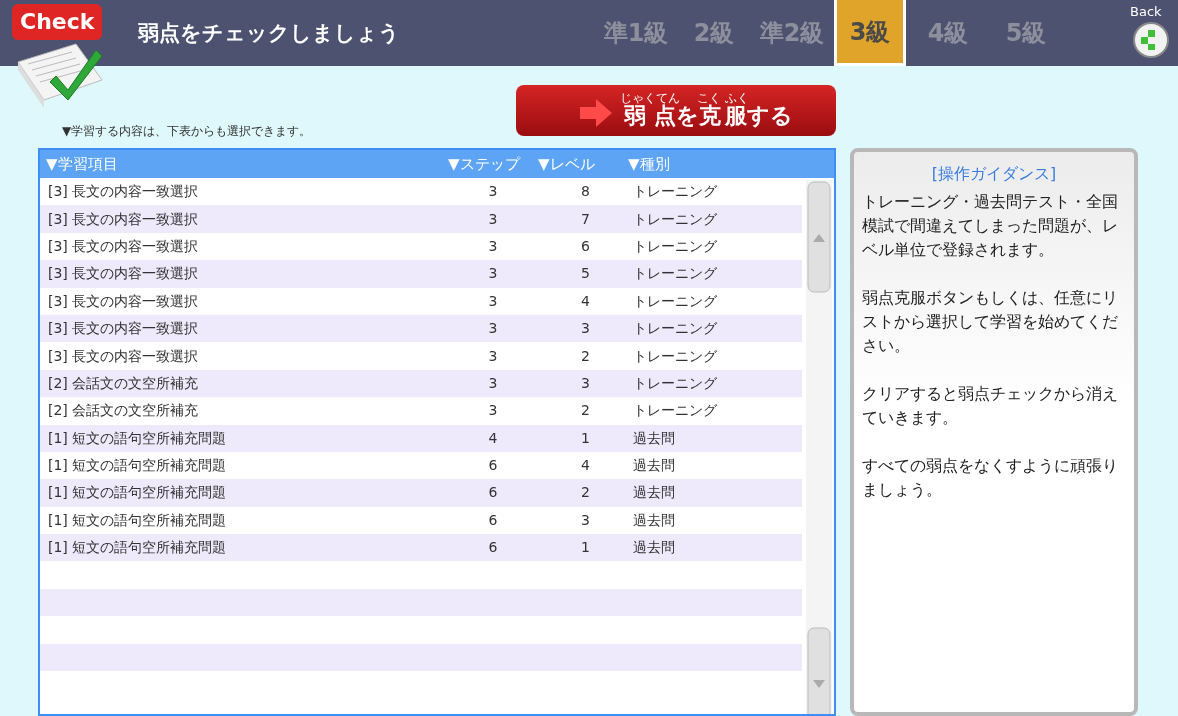 The height and width of the screenshot is (716, 1178). Describe the element at coordinates (421, 246) in the screenshot. I see `table-row: [3] 長文の内容一致選択 3 6 トレーニング` at that location.